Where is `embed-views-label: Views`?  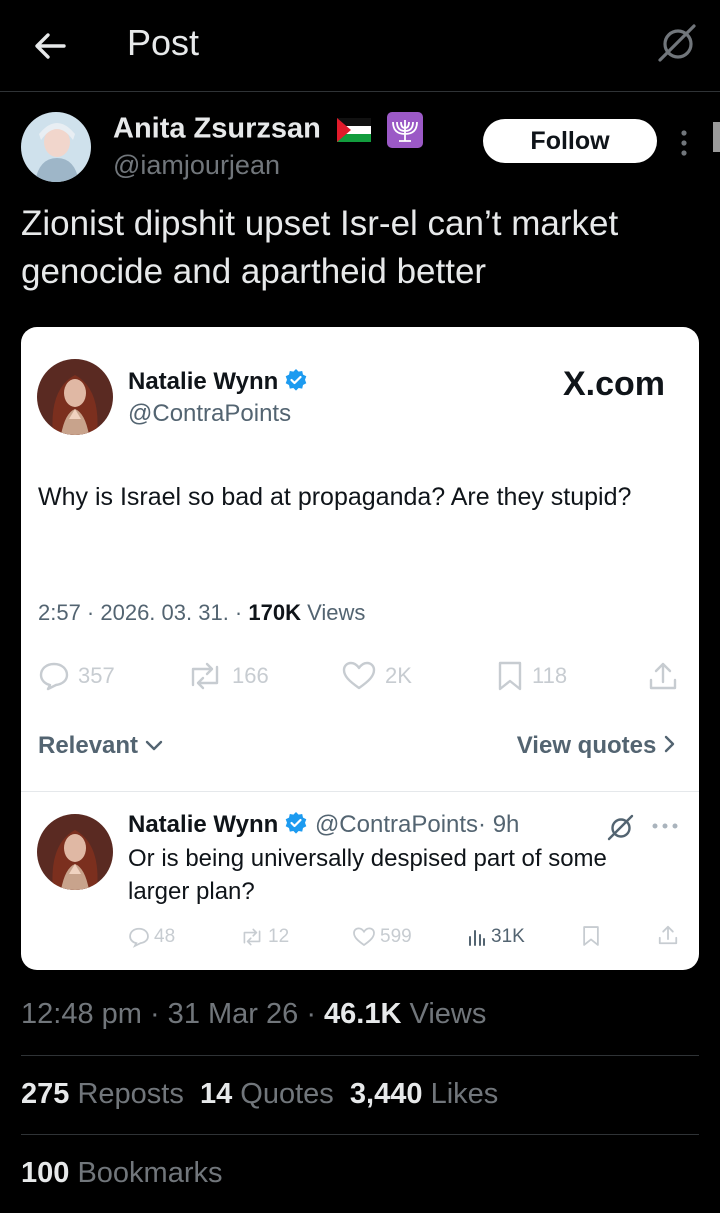
embed-views-label: Views is located at coordinates (336, 612).